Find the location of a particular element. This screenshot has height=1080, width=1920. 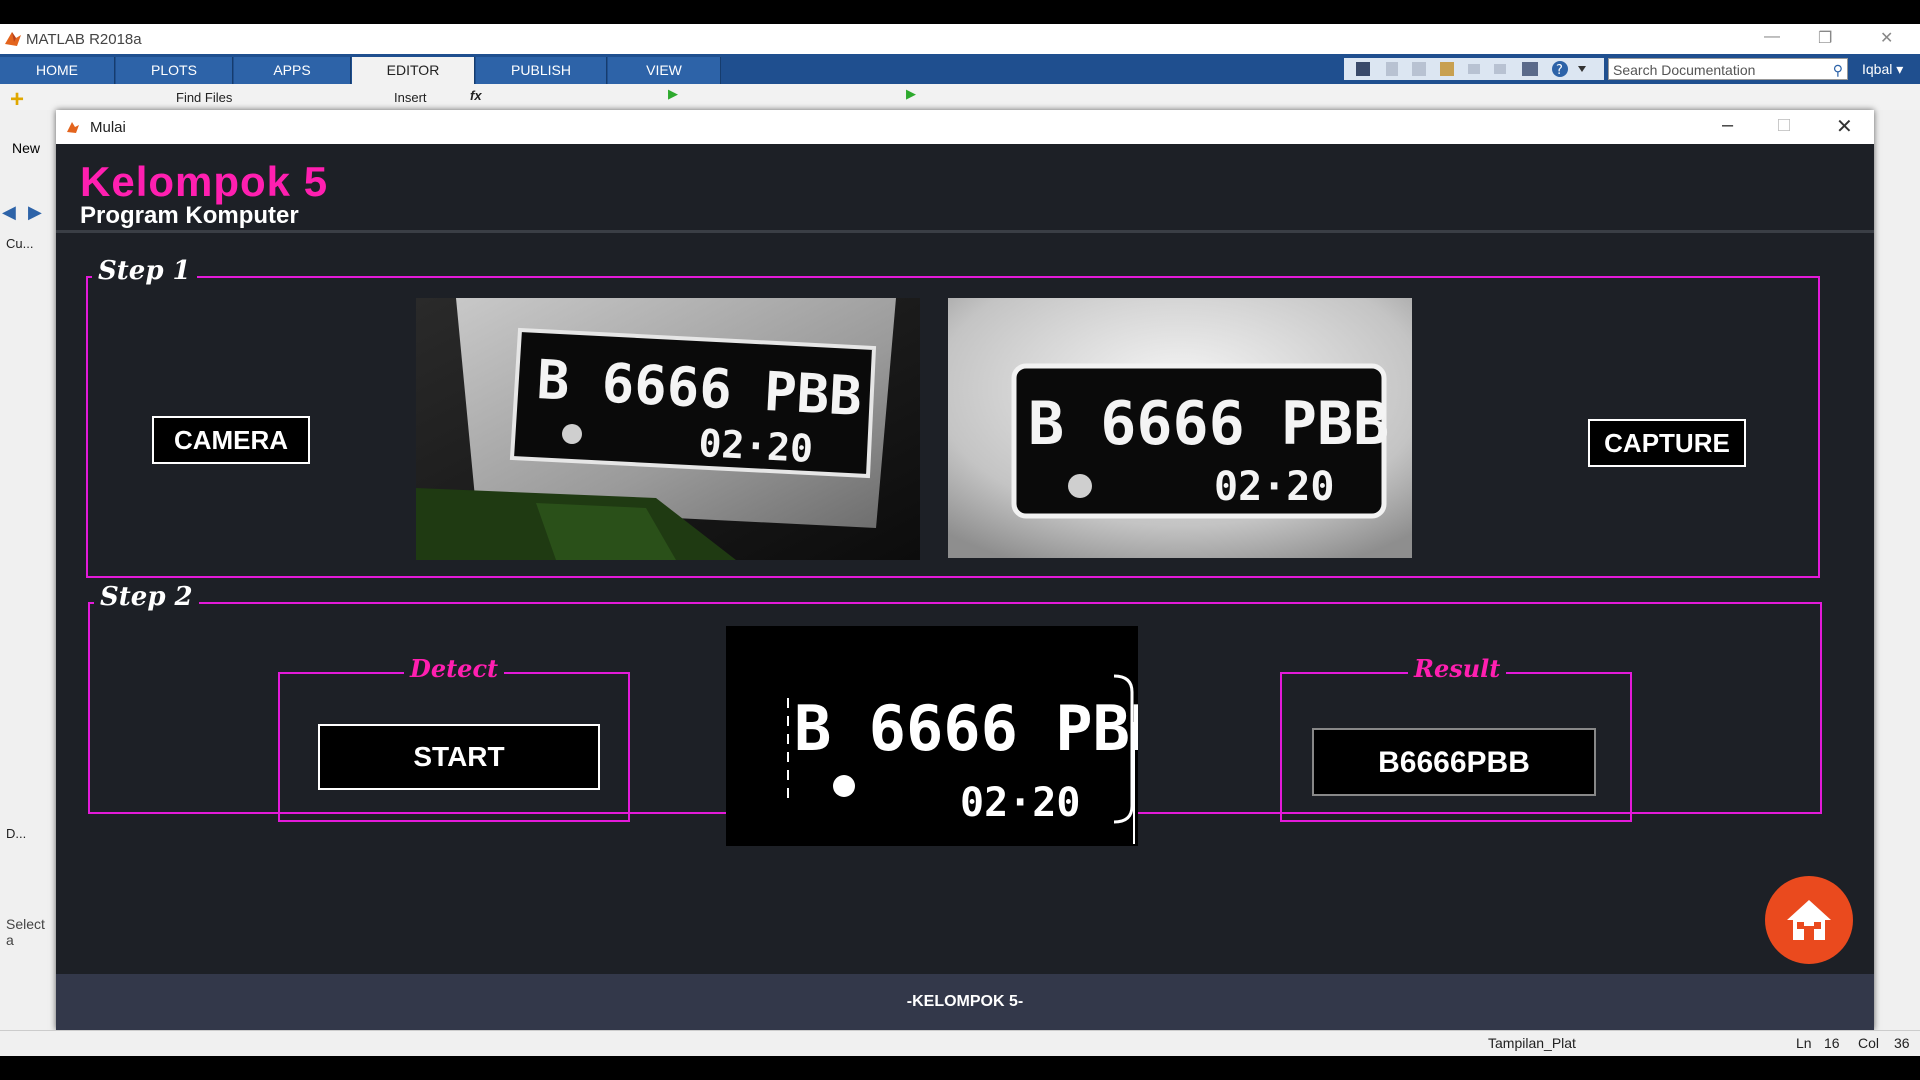

captured-image: B 6666 PBB 02·20 is located at coordinates (1180, 428).